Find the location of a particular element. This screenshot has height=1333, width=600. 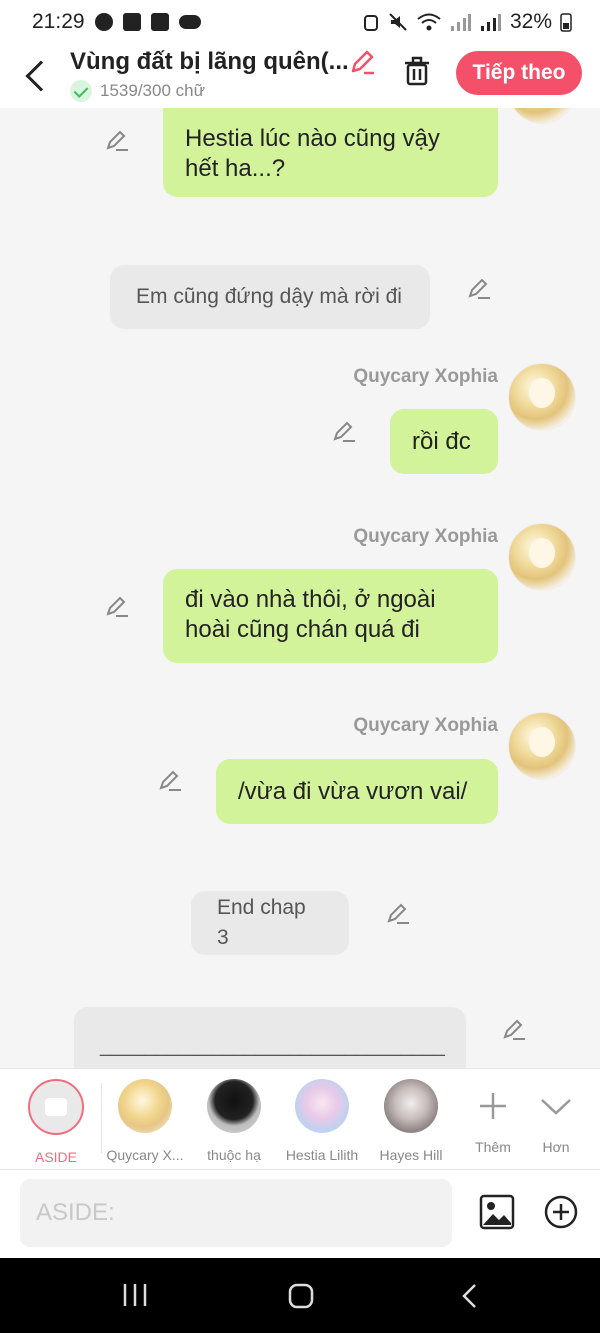

trash-icon is located at coordinates (417, 71).